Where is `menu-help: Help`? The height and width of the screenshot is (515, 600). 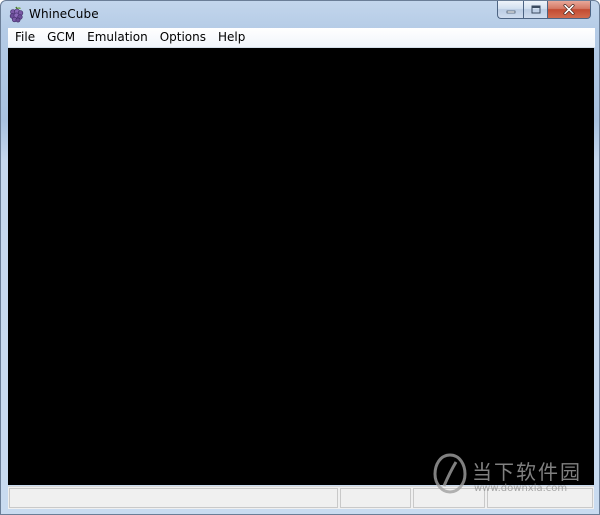
menu-help: Help is located at coordinates (231, 37).